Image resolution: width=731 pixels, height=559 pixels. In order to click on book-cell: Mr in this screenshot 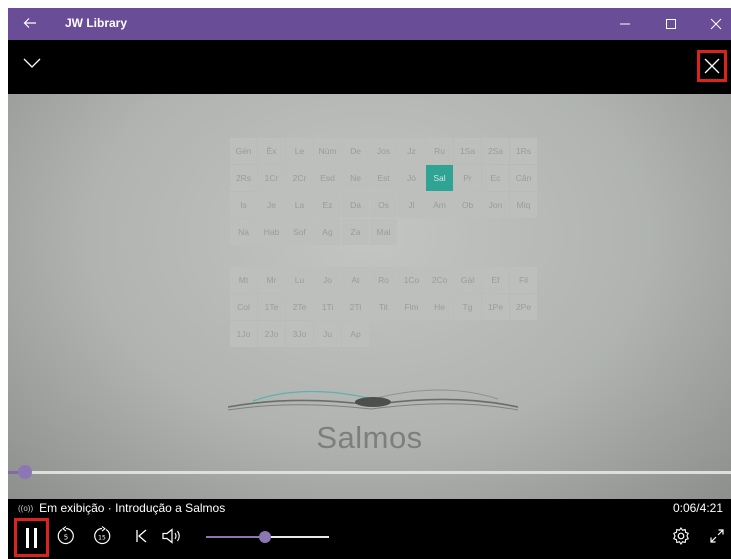, I will do `click(271, 280)`.